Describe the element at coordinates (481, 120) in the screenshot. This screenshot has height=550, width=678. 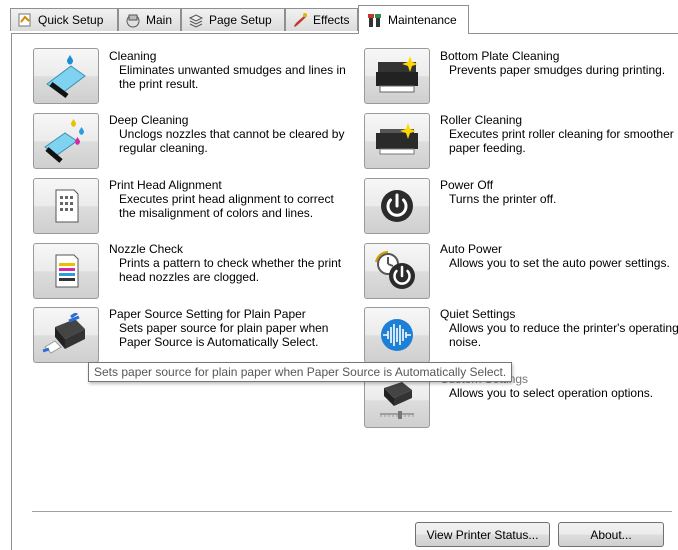
I see `roller-cleaning-title: Roller Cleaning` at that location.